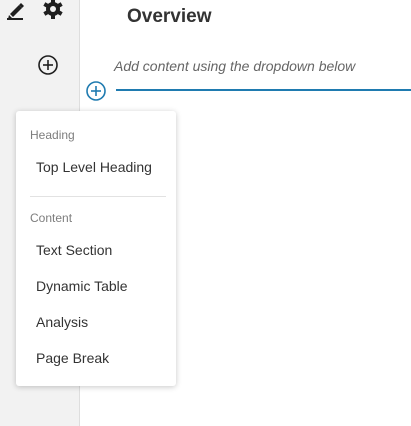  Describe the element at coordinates (52, 135) in the screenshot. I see `dropdown-group-heading: Heading` at that location.